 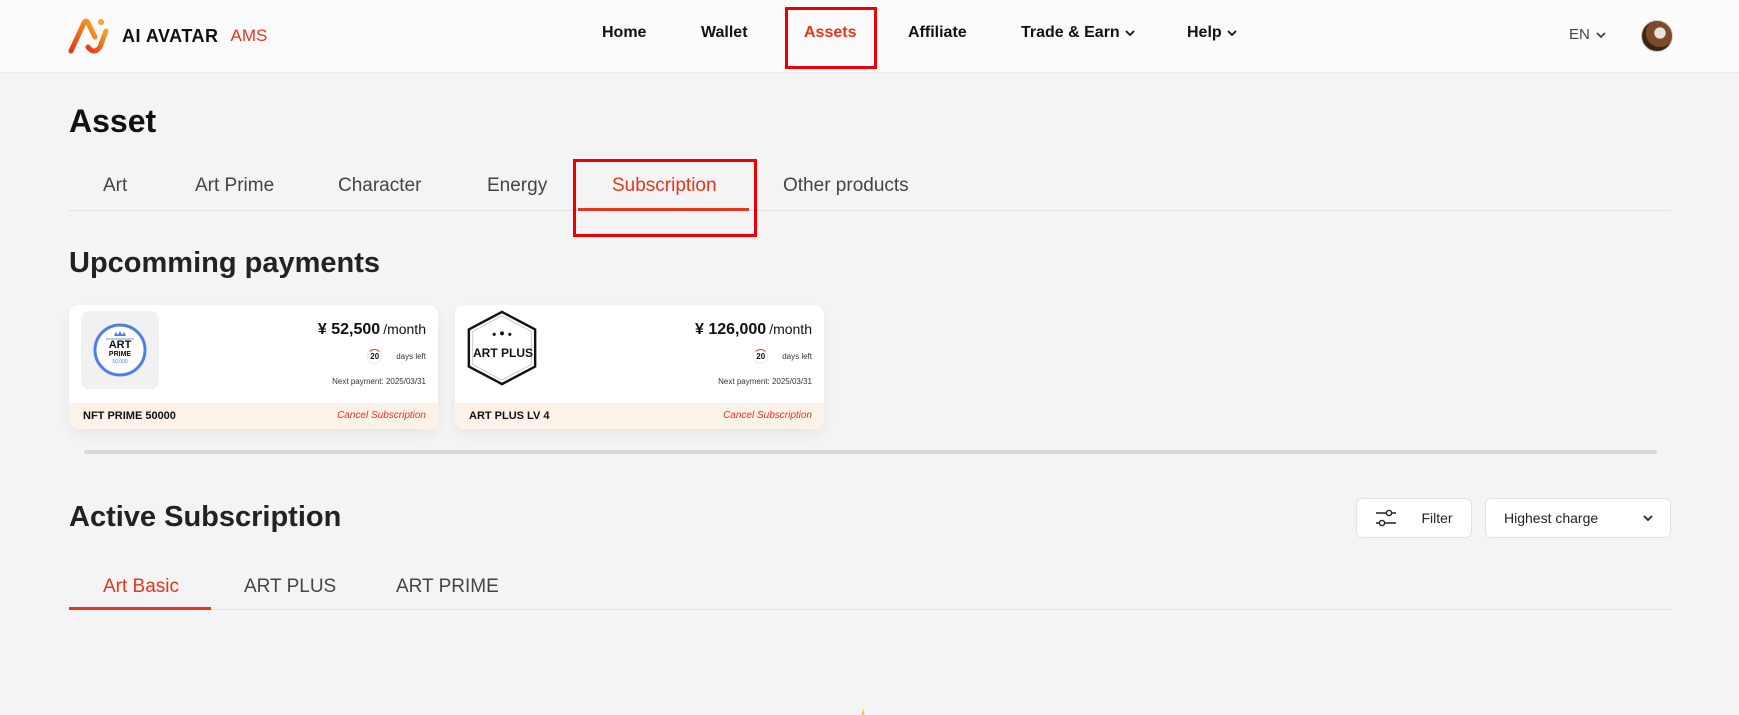 What do you see at coordinates (447, 587) in the screenshot?
I see `tab-art-prime-sub: ART PRIME` at bounding box center [447, 587].